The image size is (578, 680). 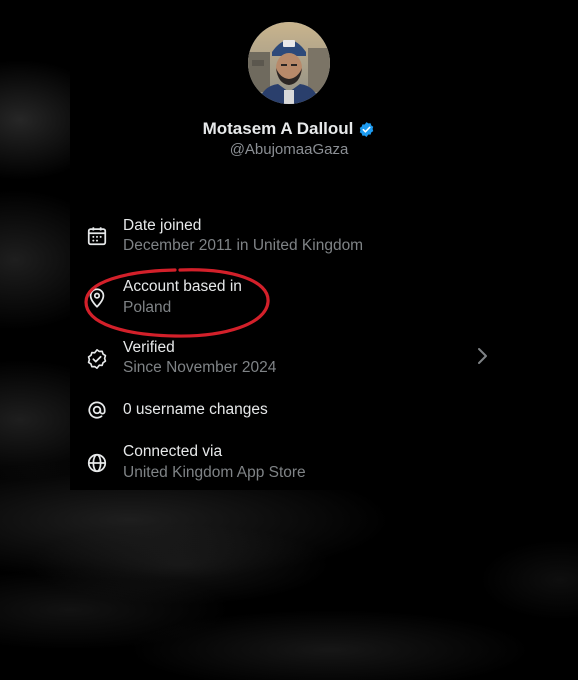 I want to click on verified-badge-icon, so click(x=366, y=129).